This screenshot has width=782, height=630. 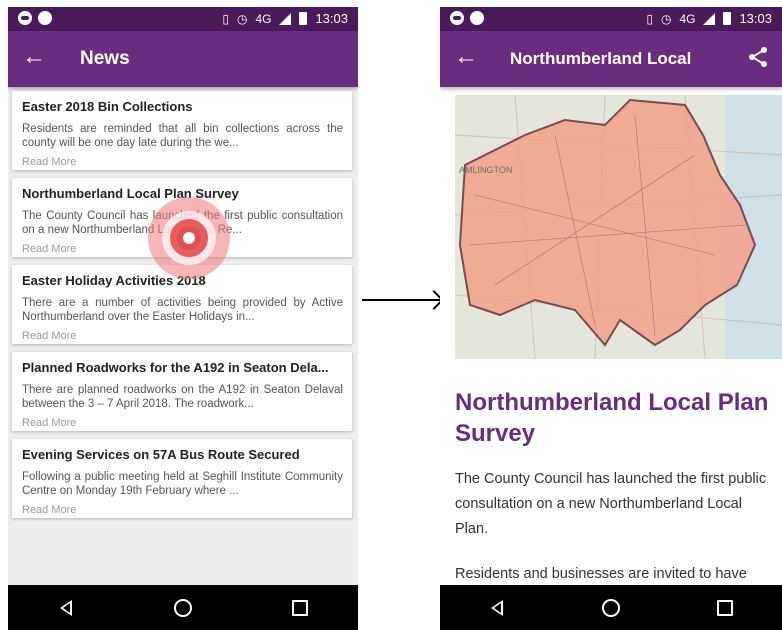 I want to click on news-card-title: Easter Holiday Activities 2018, so click(x=114, y=280).